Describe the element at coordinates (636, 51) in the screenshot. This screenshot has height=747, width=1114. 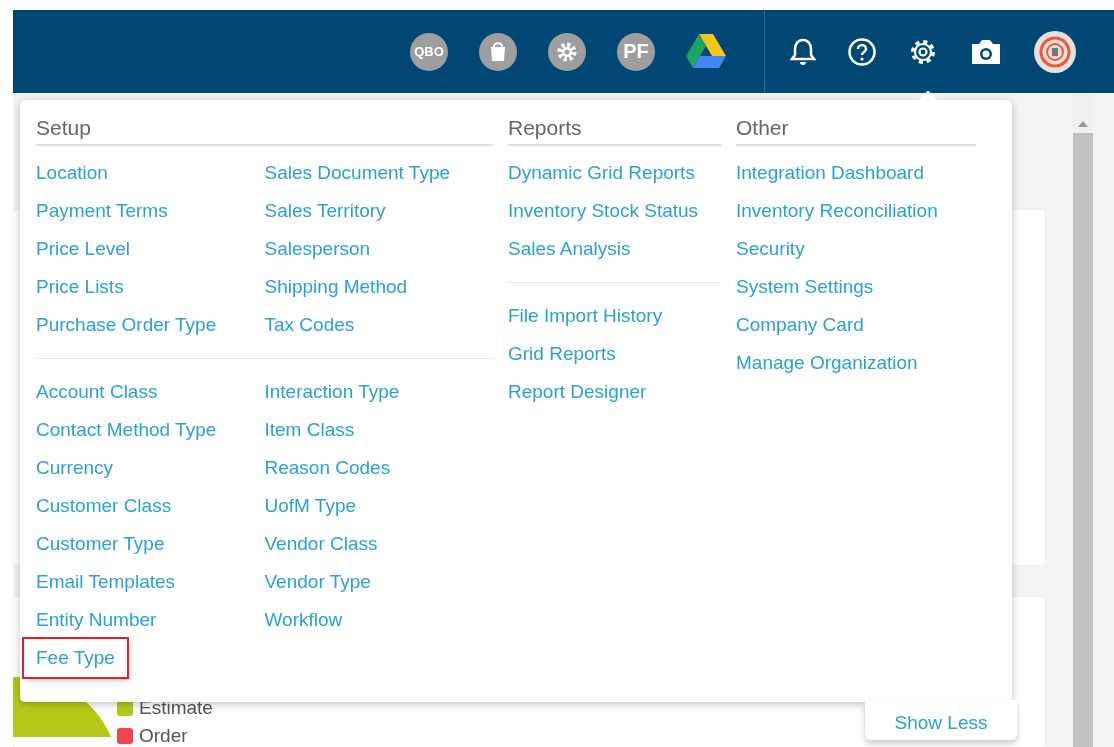
I see `pf-icon: PF` at that location.